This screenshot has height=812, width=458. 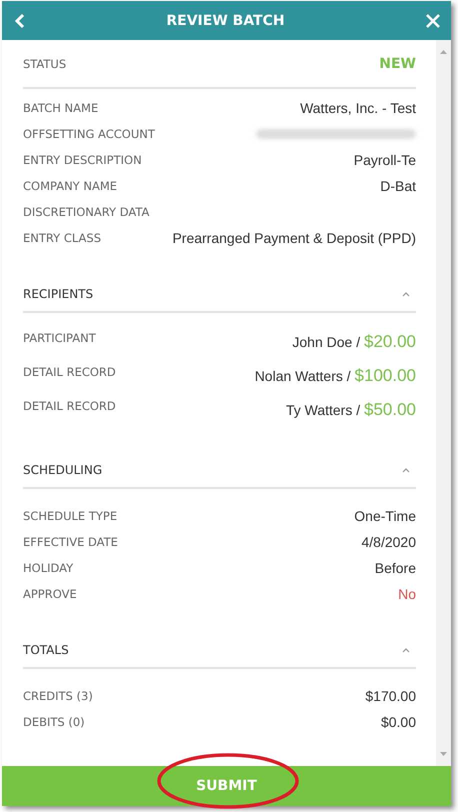 What do you see at coordinates (61, 108) in the screenshot?
I see `field-label: BATCH NAME` at bounding box center [61, 108].